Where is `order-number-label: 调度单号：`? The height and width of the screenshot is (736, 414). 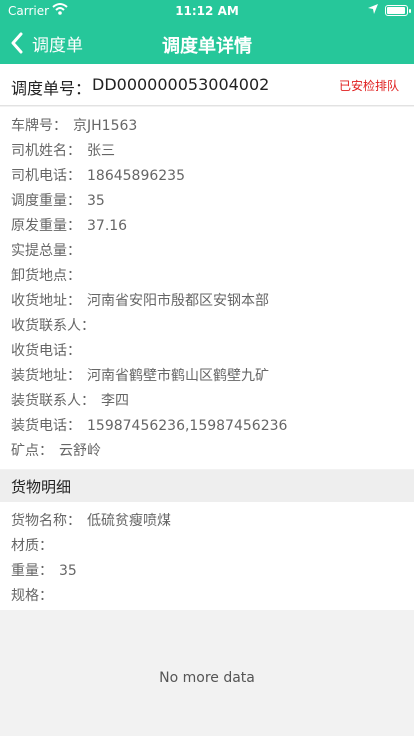 order-number-label: 调度单号： is located at coordinates (51, 88).